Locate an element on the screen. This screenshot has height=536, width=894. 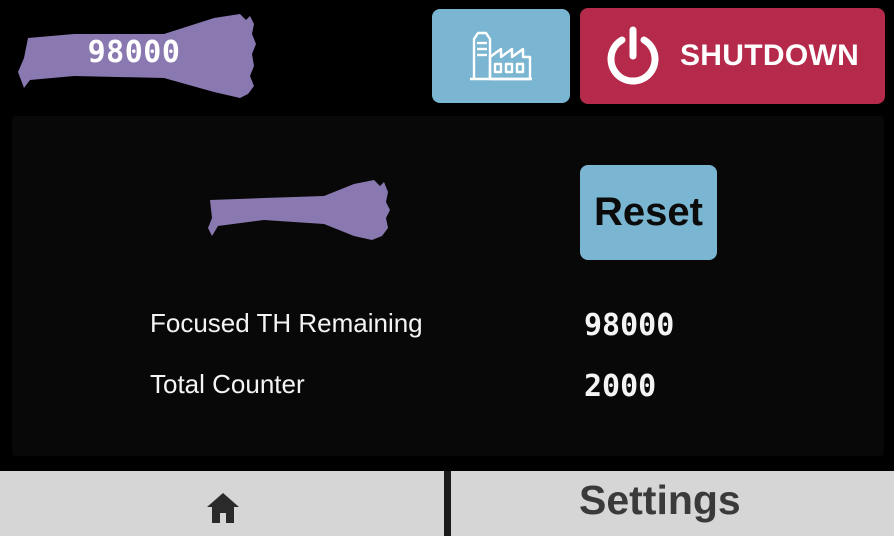
shutdown-label: SHUTDOWN is located at coordinates (770, 55).